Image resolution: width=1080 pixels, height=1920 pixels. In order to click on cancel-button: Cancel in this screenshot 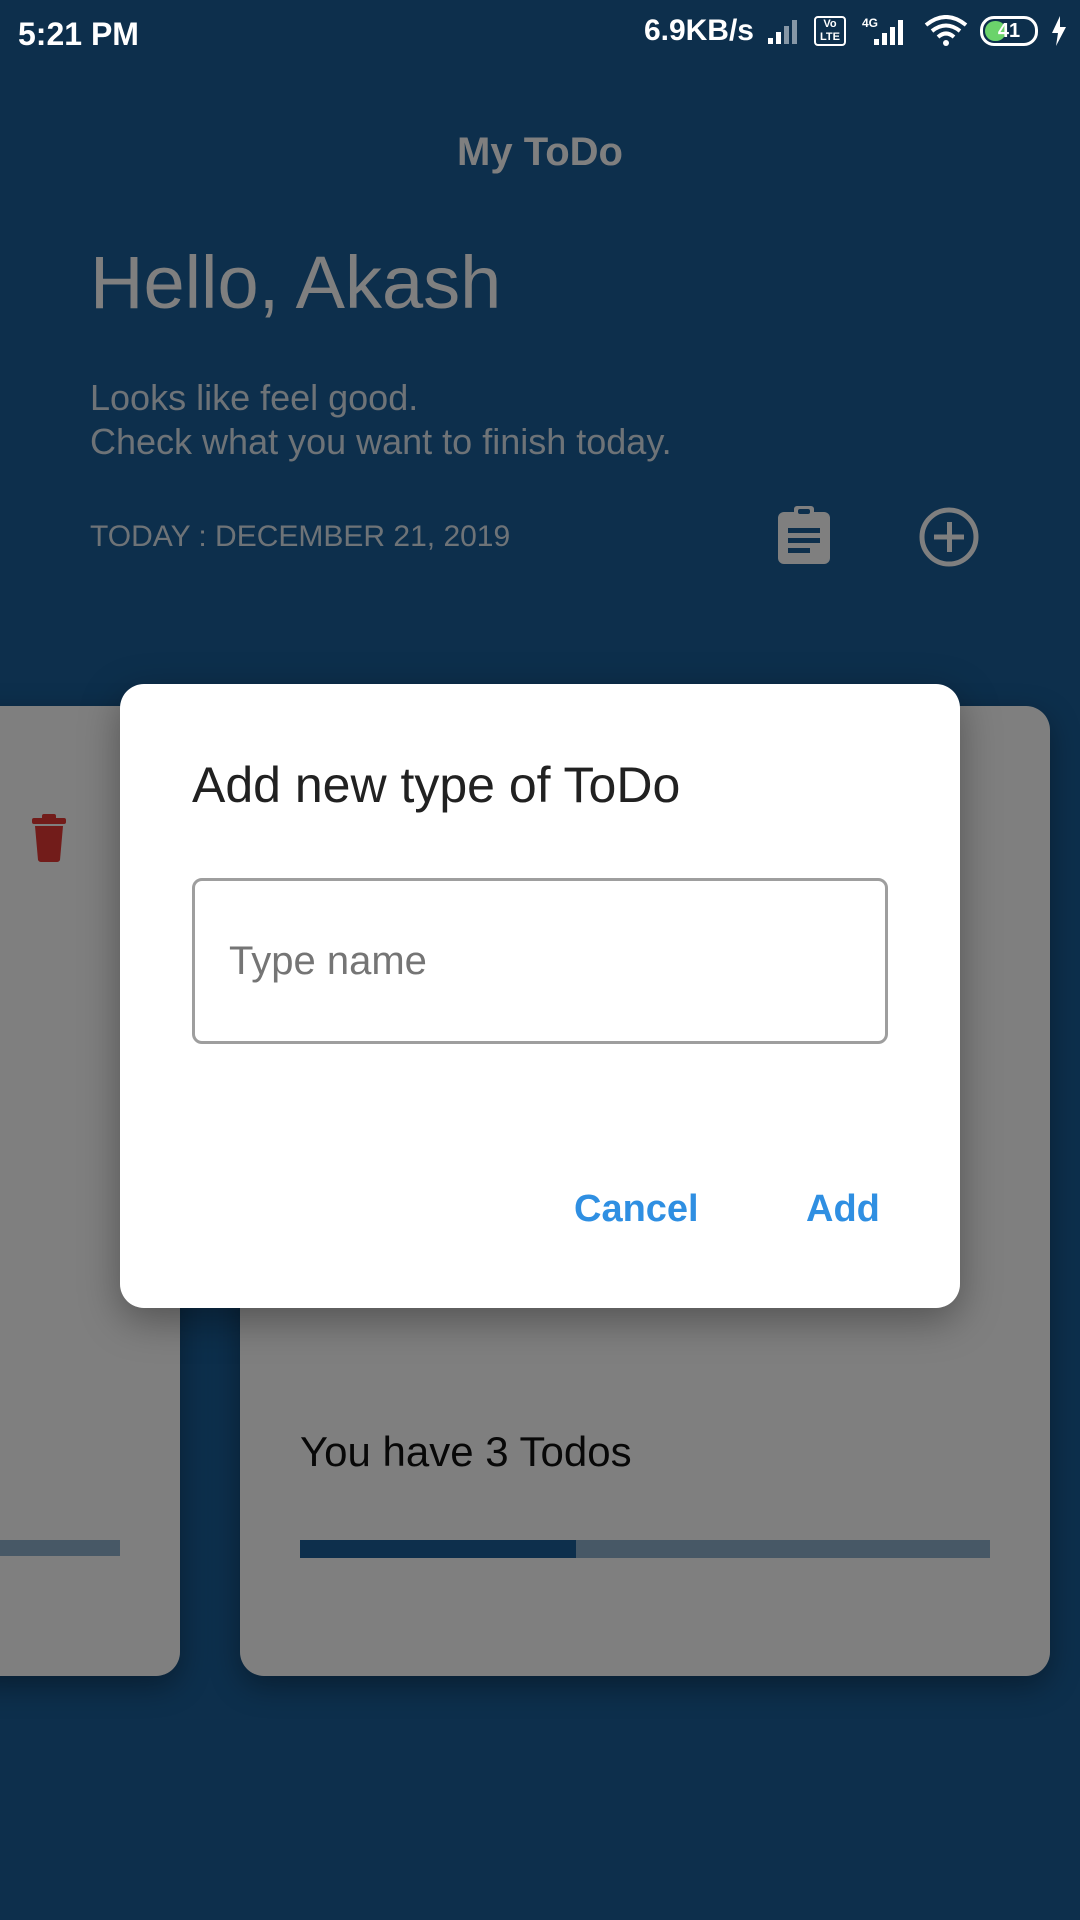, I will do `click(636, 1209)`.